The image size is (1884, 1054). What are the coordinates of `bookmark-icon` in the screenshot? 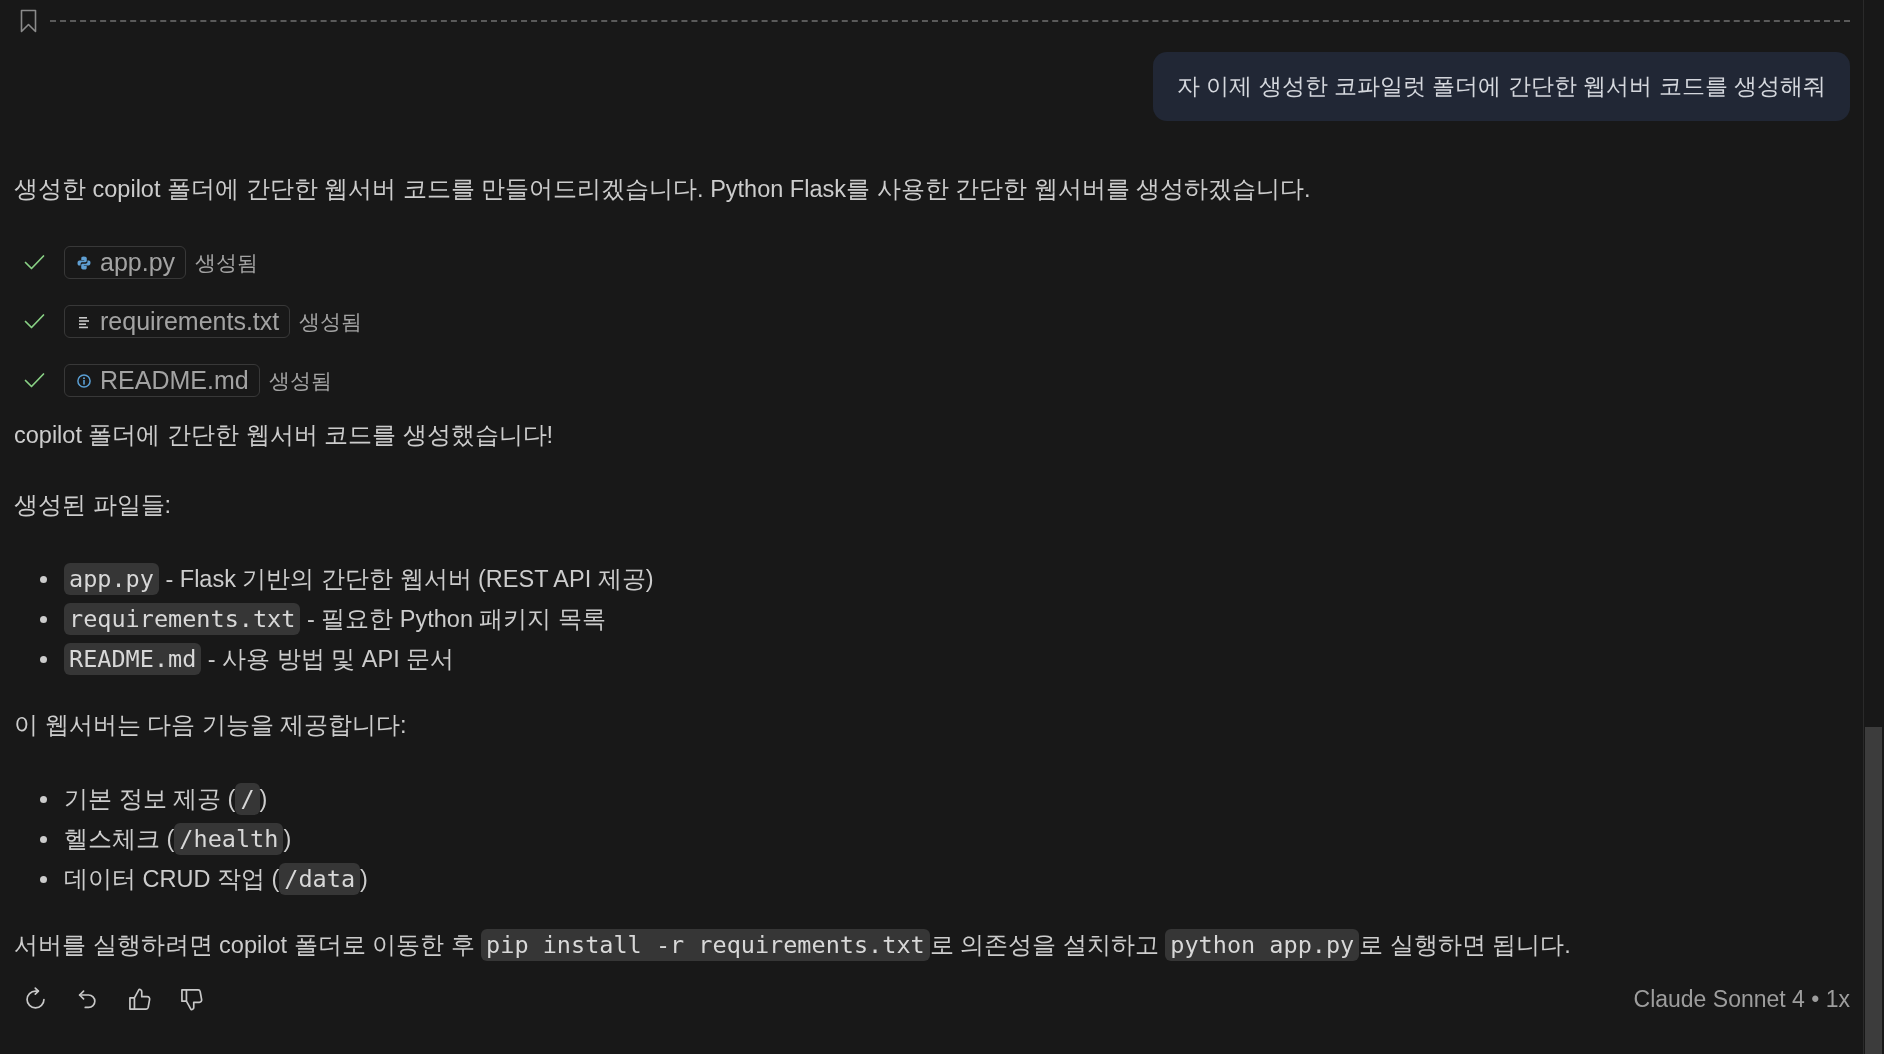 It's located at (28, 20).